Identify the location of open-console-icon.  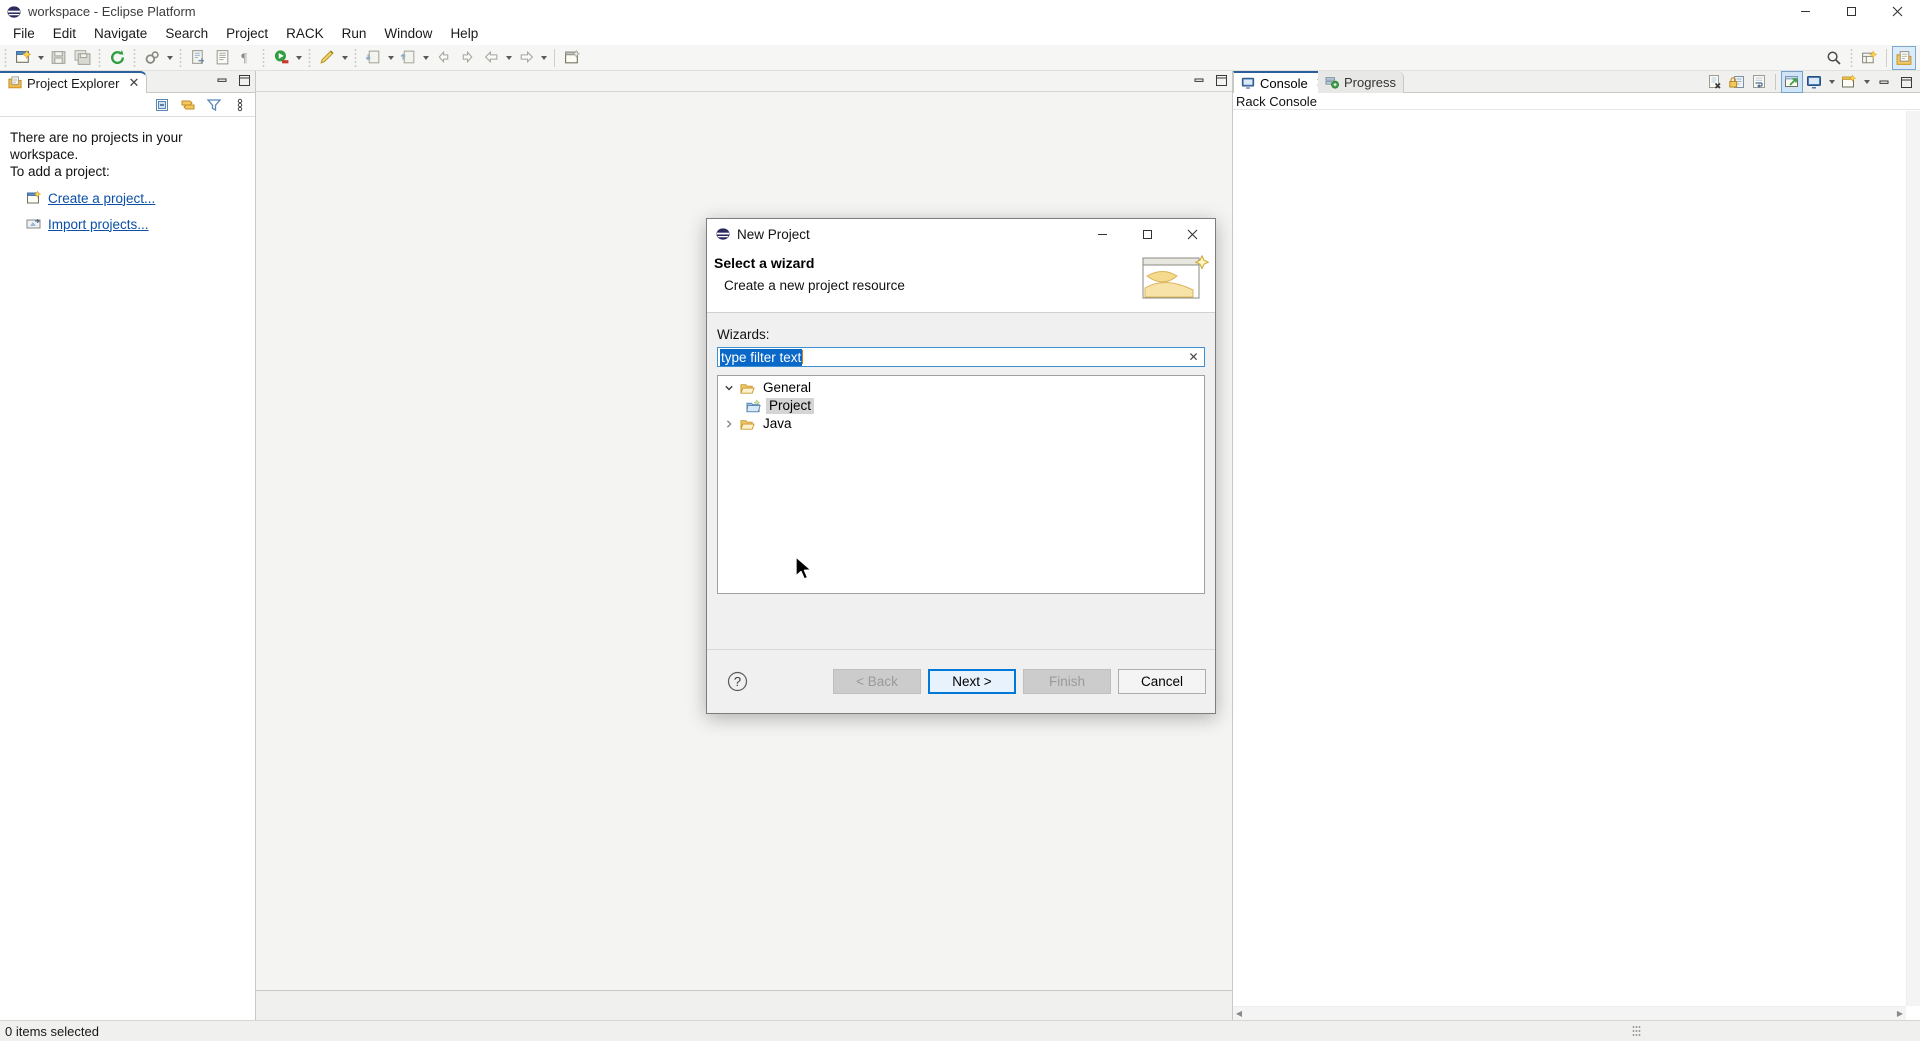
(1849, 82).